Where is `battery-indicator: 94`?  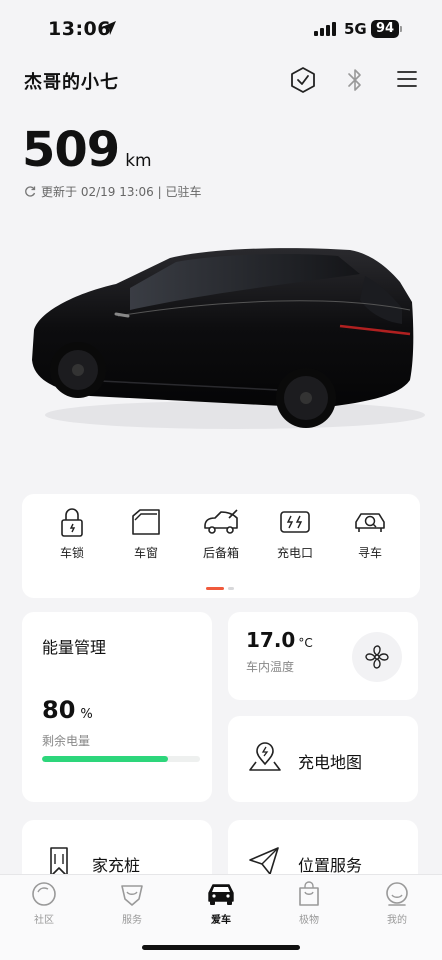 battery-indicator: 94 is located at coordinates (385, 29).